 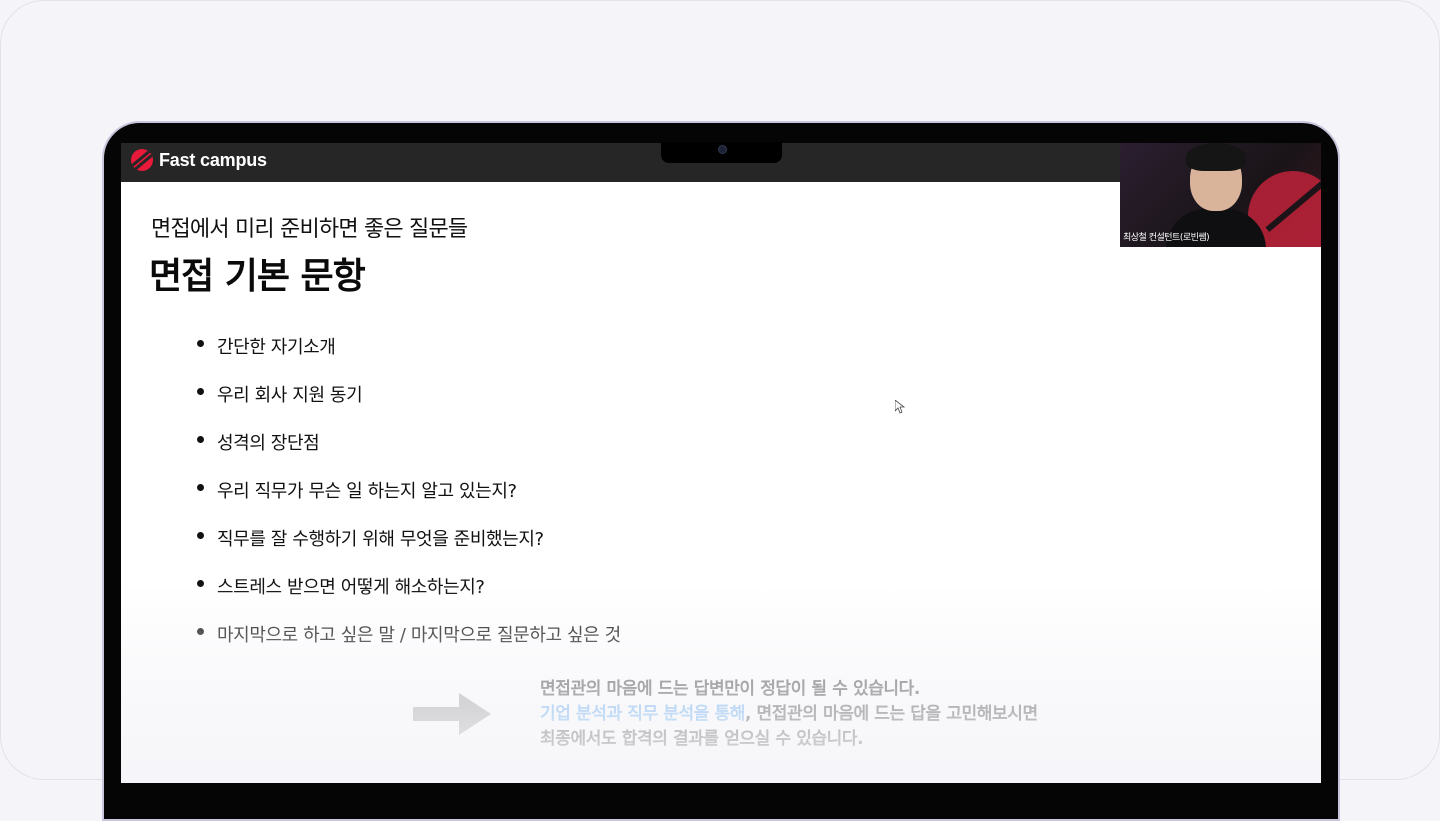 What do you see at coordinates (642, 714) in the screenshot?
I see `conclusion-highlight: 기업 분석과 직무 분석을 통해` at bounding box center [642, 714].